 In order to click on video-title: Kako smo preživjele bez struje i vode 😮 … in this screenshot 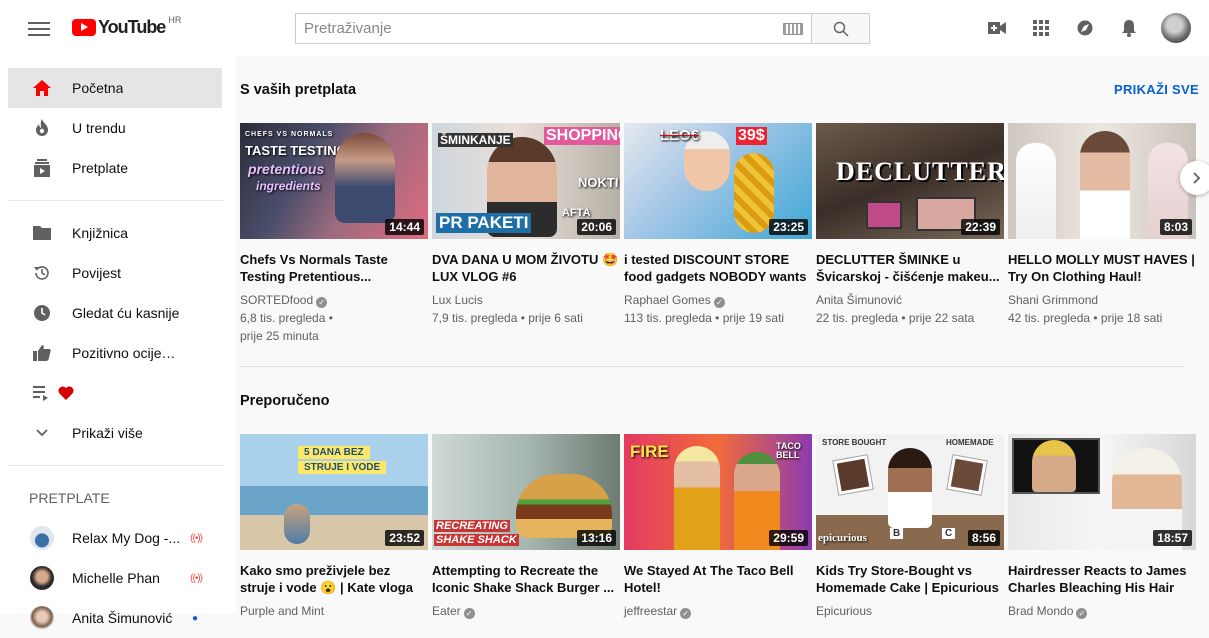, I will do `click(334, 579)`.